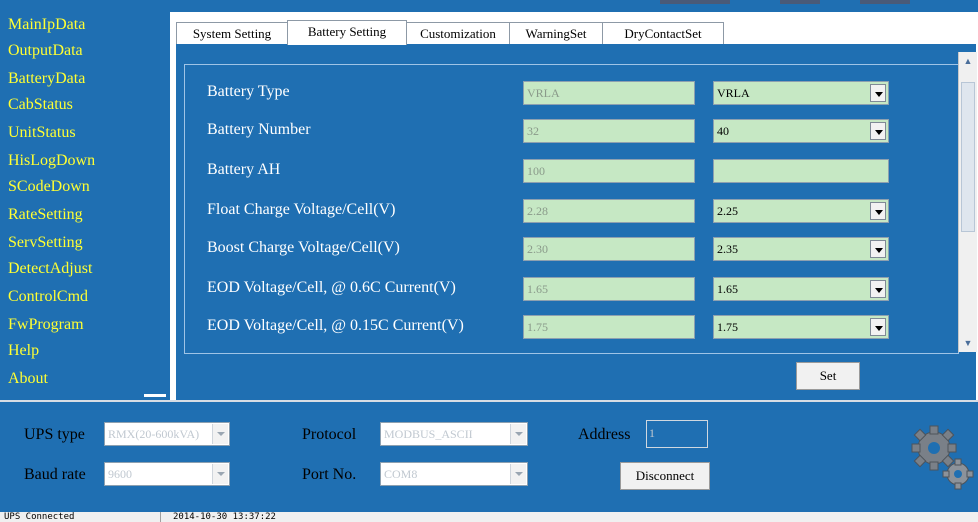 Image resolution: width=978 pixels, height=522 pixels. What do you see at coordinates (23, 351) in the screenshot?
I see `sidebar-item-help: Help` at bounding box center [23, 351].